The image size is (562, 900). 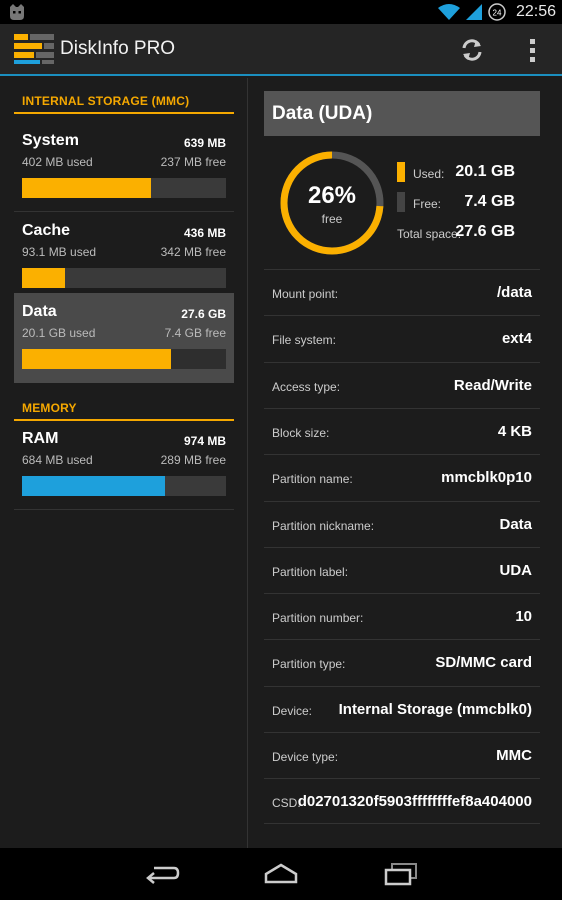 I want to click on property-key: Partition label:, so click(x=310, y=571).